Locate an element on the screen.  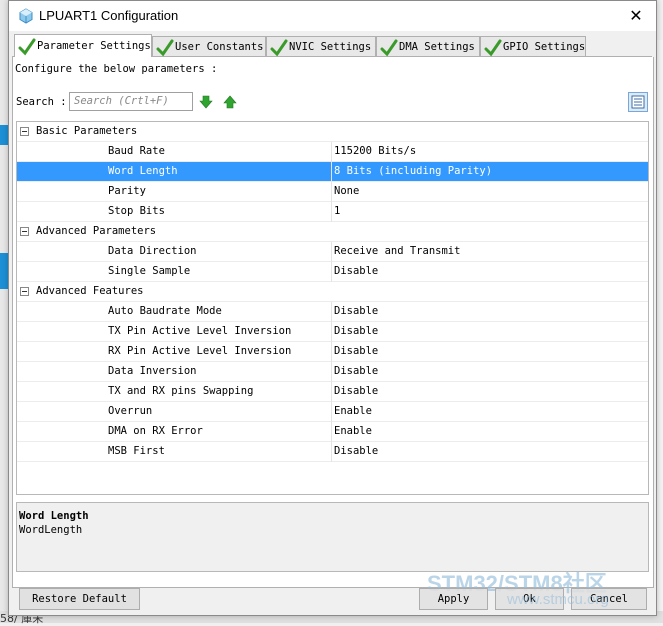
description-text: WordLength is located at coordinates (51, 530).